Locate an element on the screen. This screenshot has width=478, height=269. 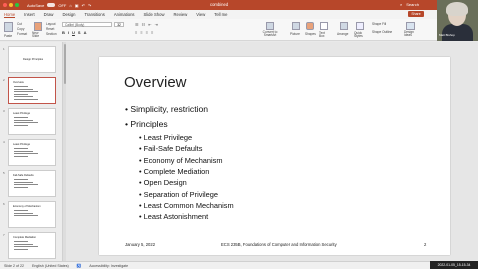
thumbnail-title: Least Privilege is located at coordinates (22, 113).